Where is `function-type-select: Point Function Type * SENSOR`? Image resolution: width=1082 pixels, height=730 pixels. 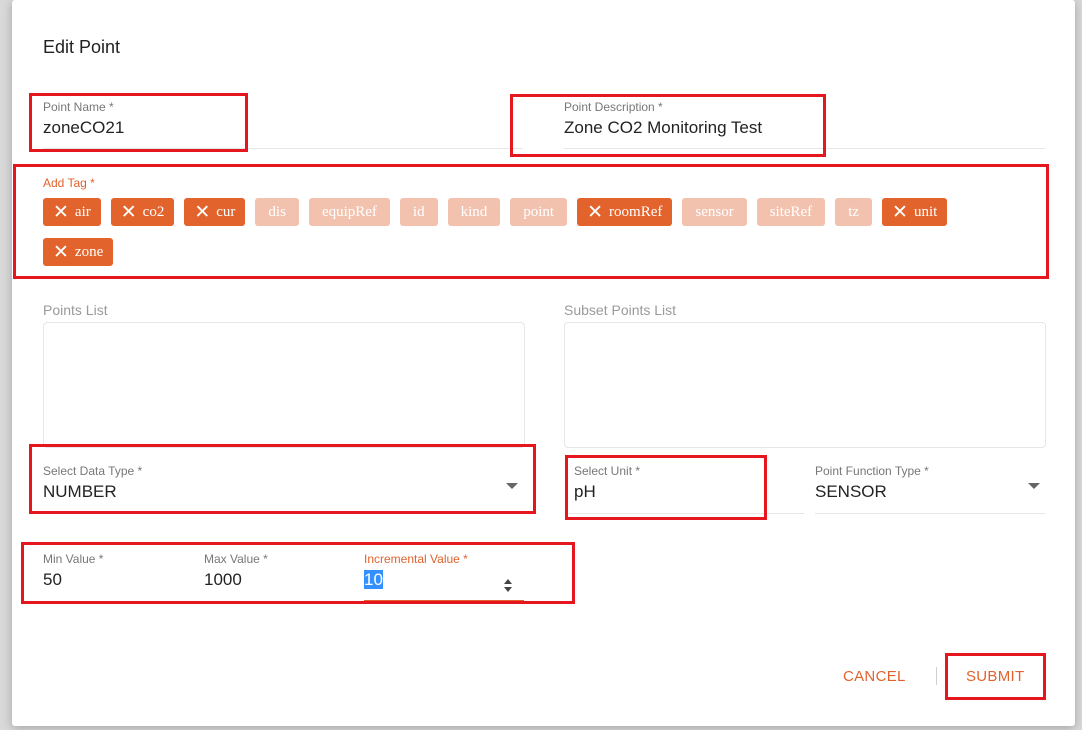 function-type-select: Point Function Type * SENSOR is located at coordinates (872, 483).